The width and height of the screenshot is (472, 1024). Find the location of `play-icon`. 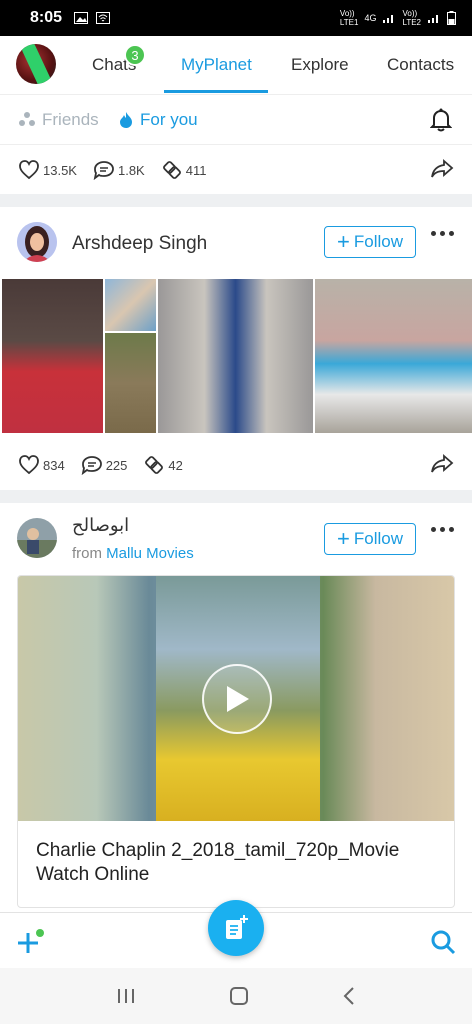

play-icon is located at coordinates (237, 699).